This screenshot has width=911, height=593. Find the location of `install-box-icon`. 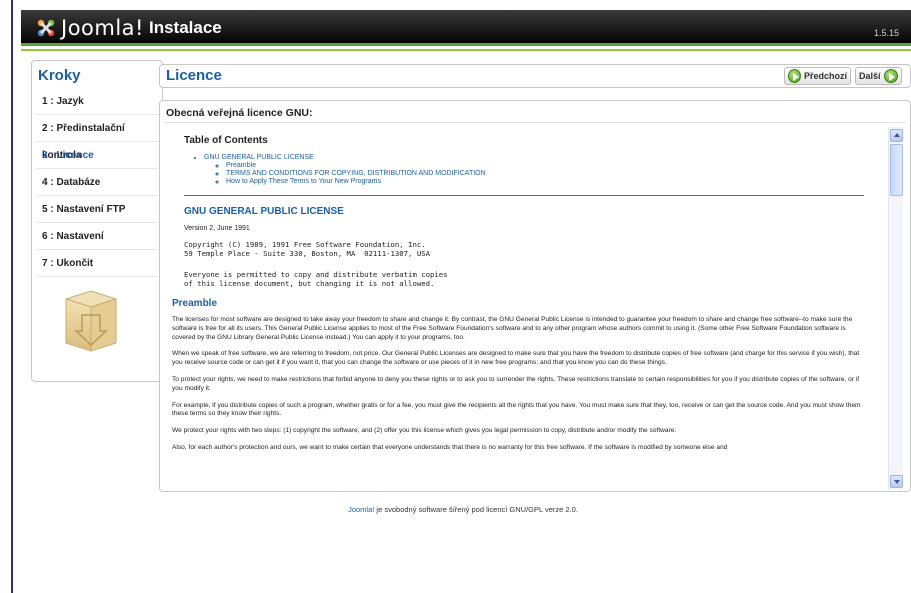

install-box-icon is located at coordinates (91, 321).